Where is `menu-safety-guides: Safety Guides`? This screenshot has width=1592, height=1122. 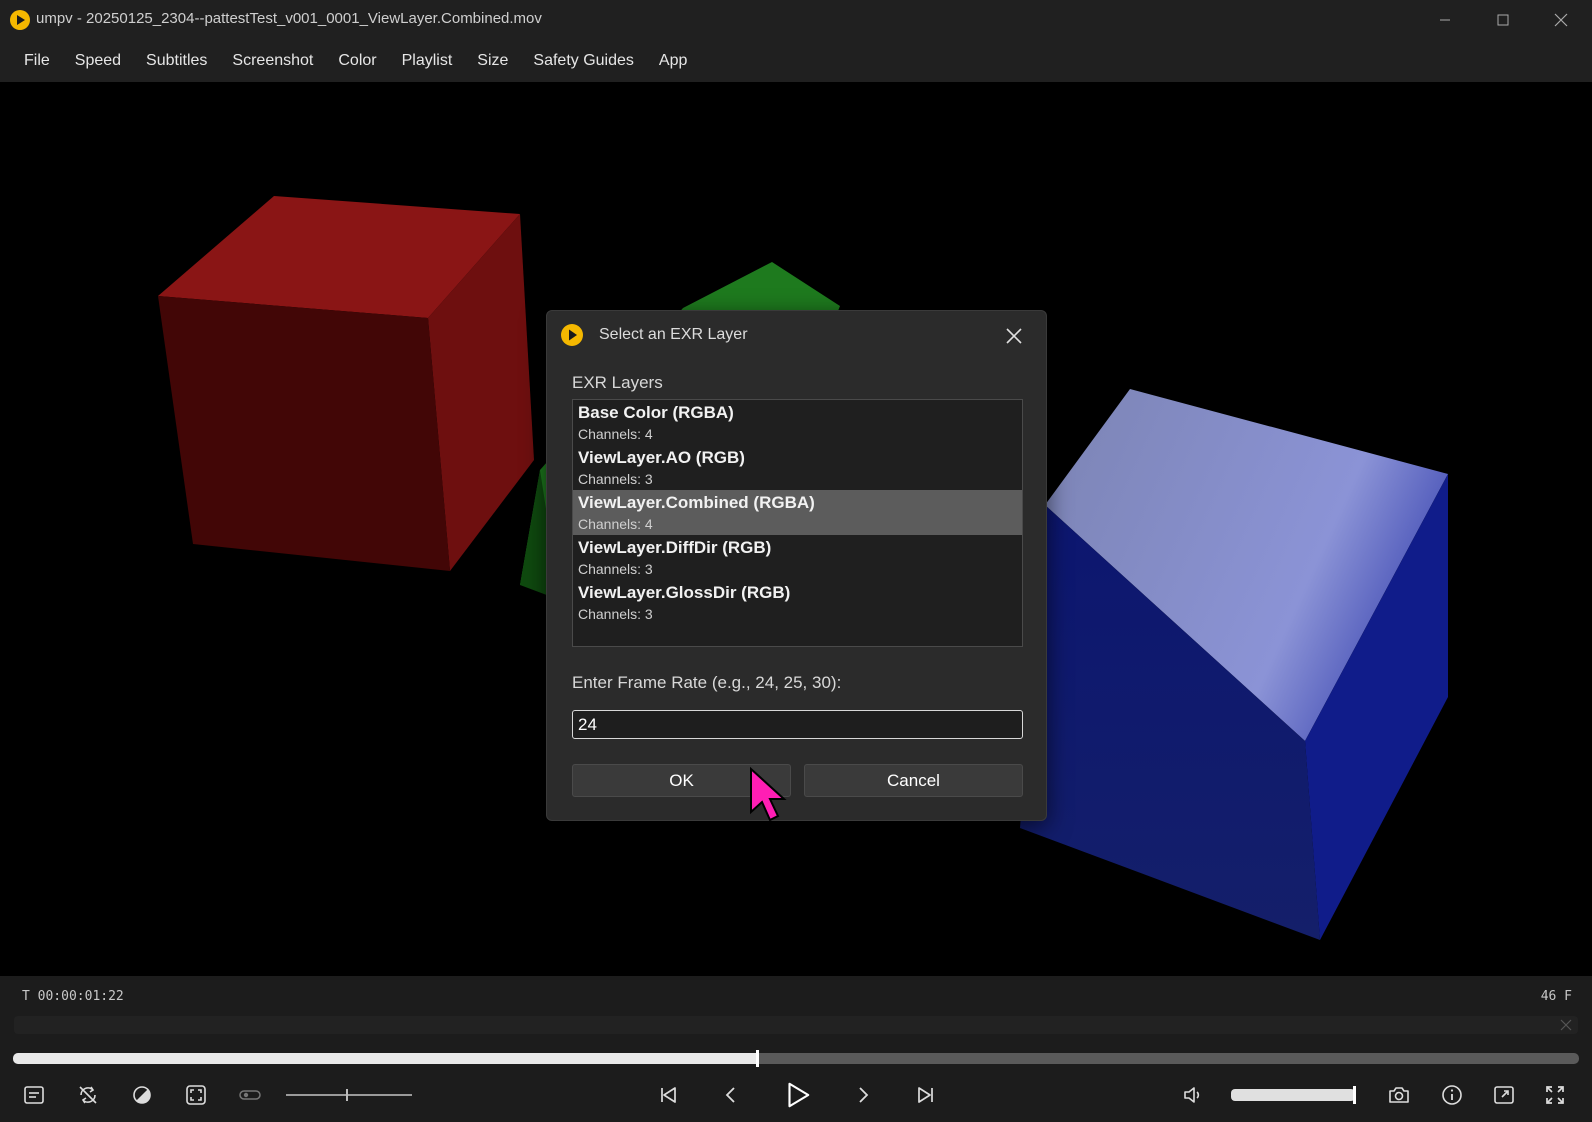
menu-safety-guides: Safety Guides is located at coordinates (583, 61).